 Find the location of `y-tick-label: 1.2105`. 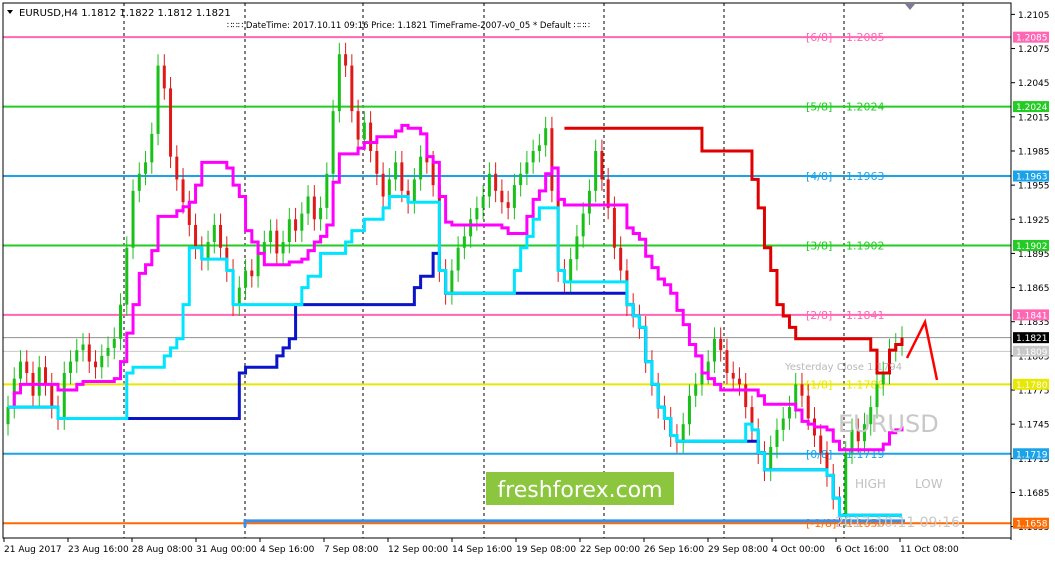

y-tick-label: 1.2105 is located at coordinates (1034, 16).